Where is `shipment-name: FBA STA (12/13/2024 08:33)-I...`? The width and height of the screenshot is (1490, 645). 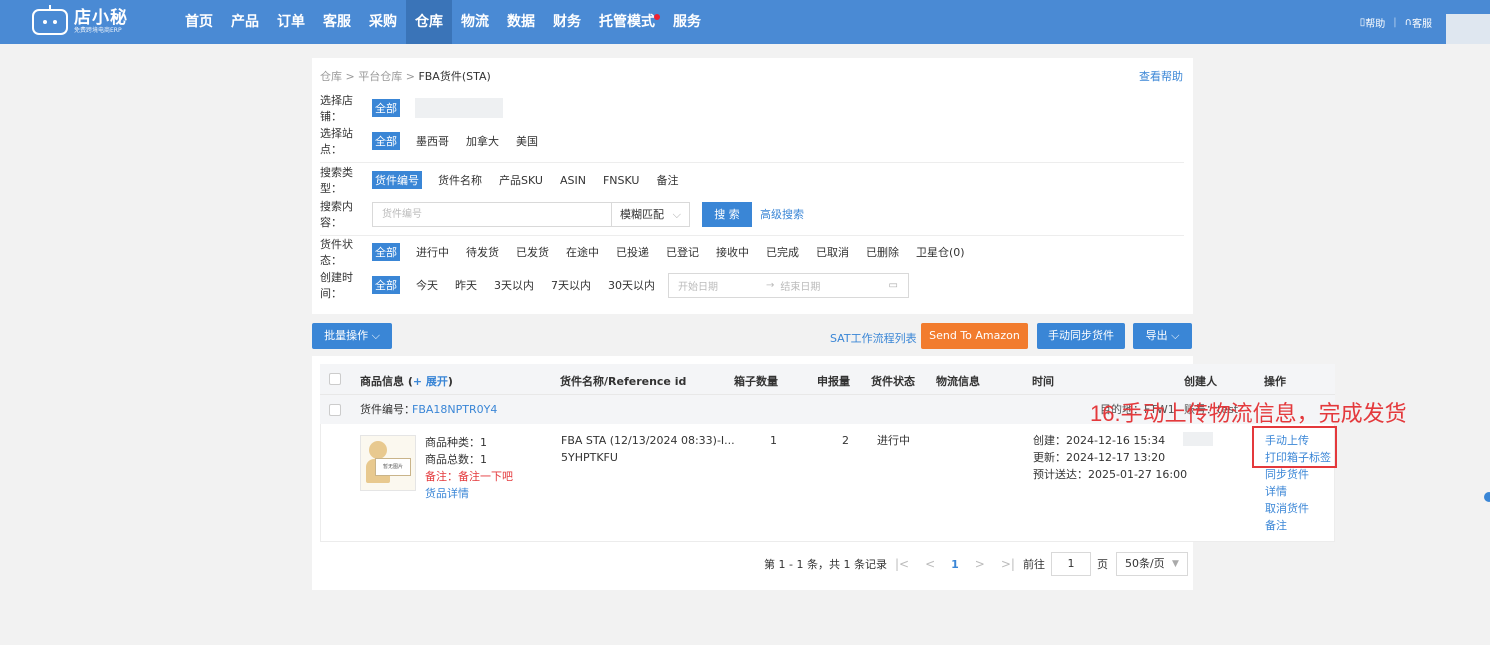
shipment-name: FBA STA (12/13/2024 08:33)-I... is located at coordinates (648, 440).